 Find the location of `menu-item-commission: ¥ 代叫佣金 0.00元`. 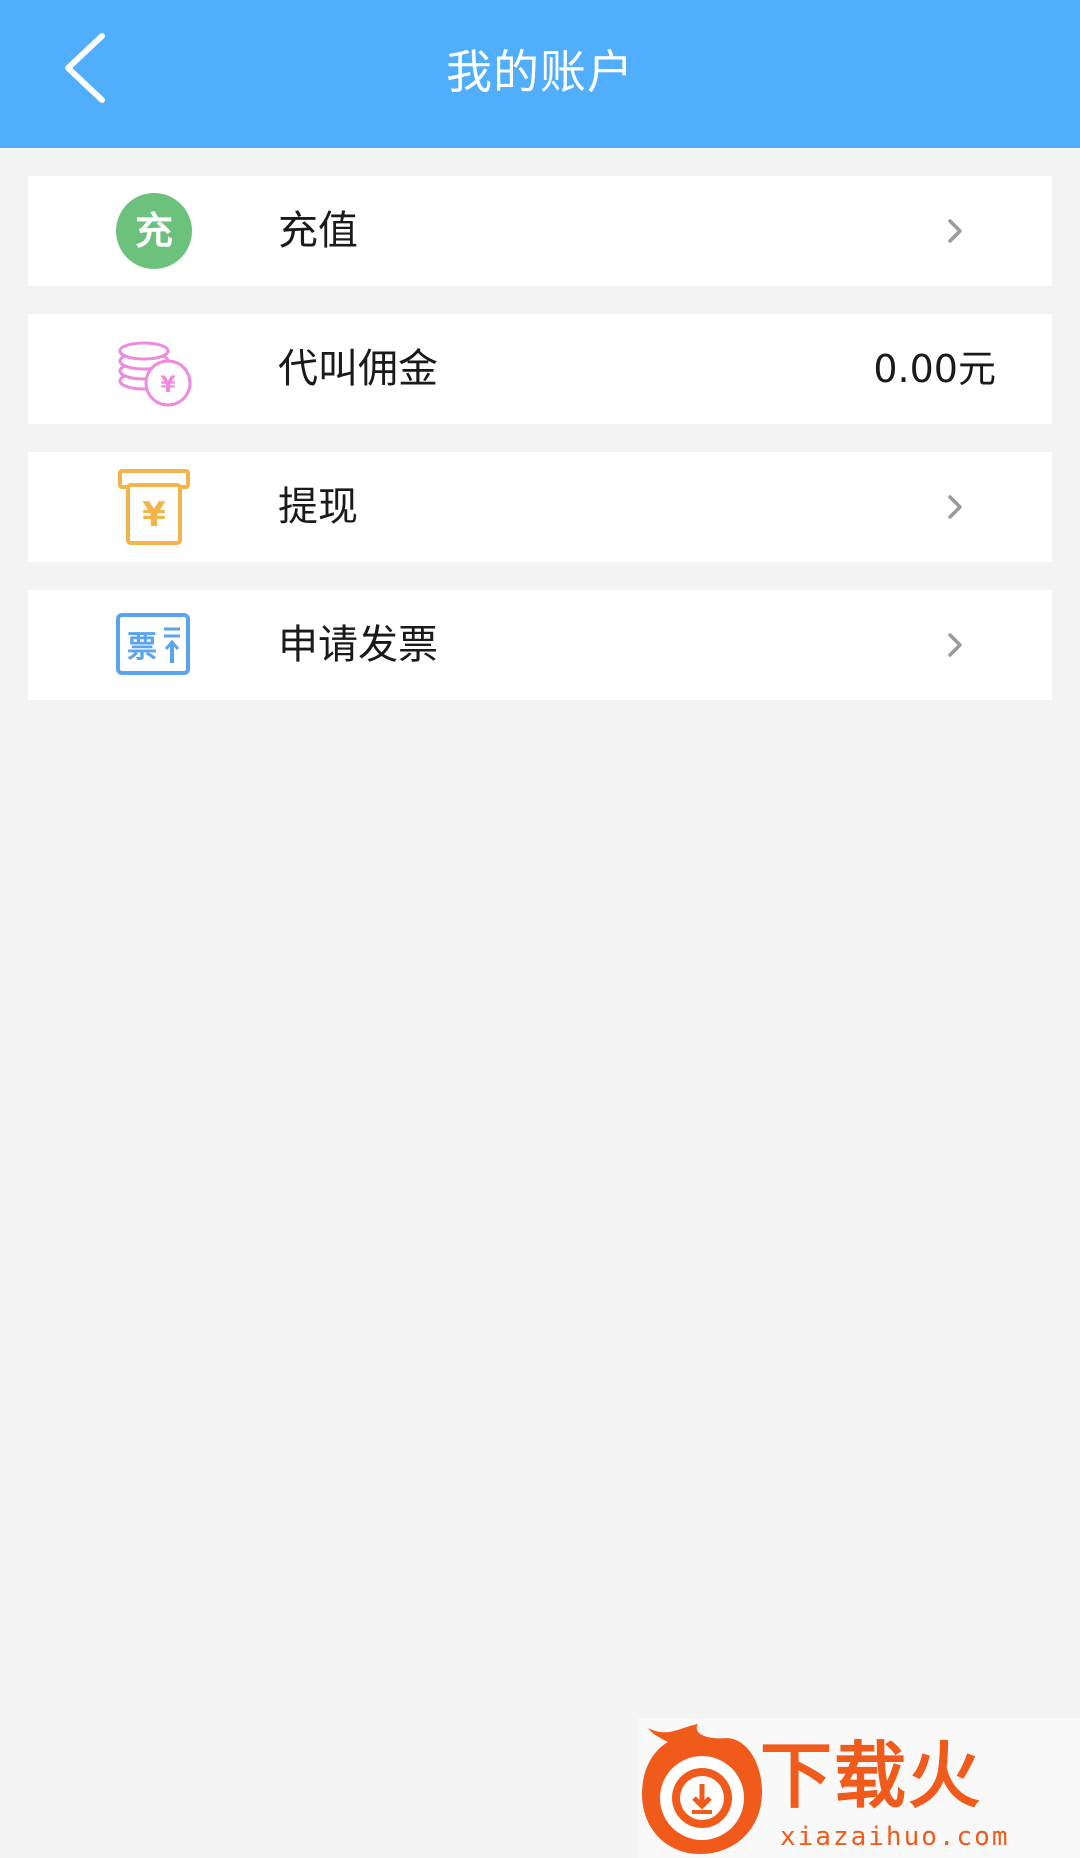

menu-item-commission: ¥ 代叫佣金 0.00元 is located at coordinates (540, 369).